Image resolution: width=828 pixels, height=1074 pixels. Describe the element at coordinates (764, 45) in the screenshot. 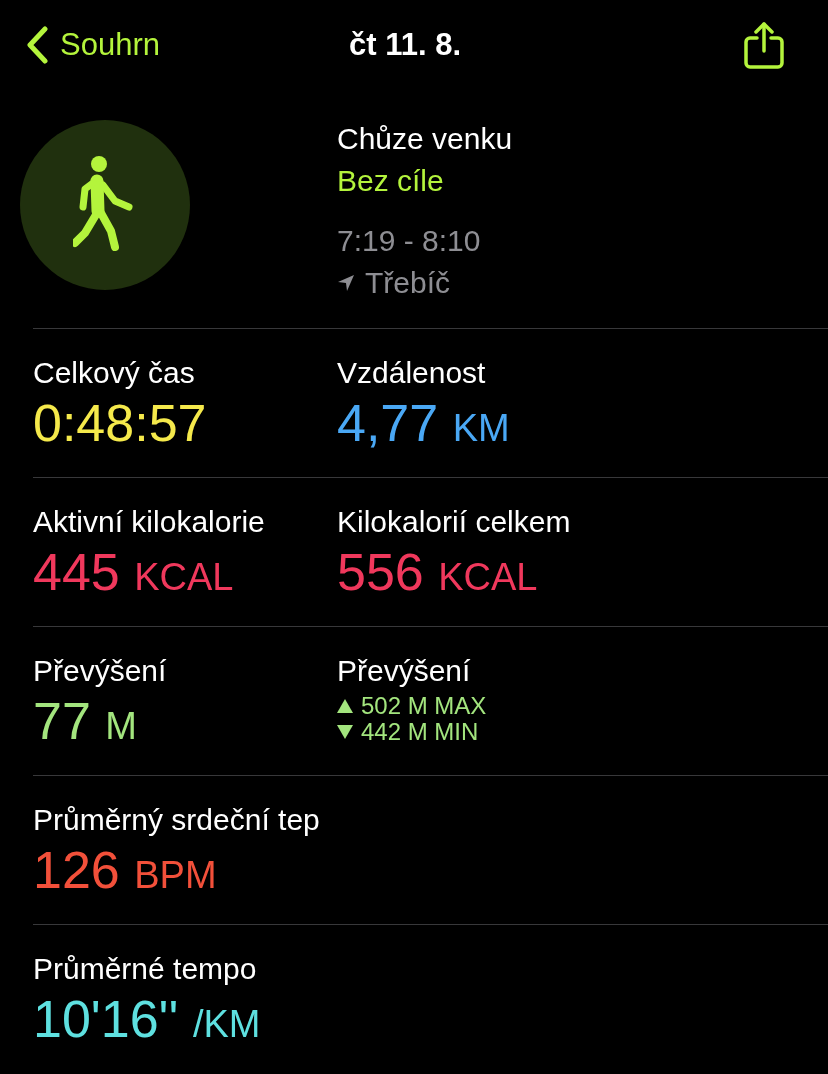

I see `share-icon` at that location.